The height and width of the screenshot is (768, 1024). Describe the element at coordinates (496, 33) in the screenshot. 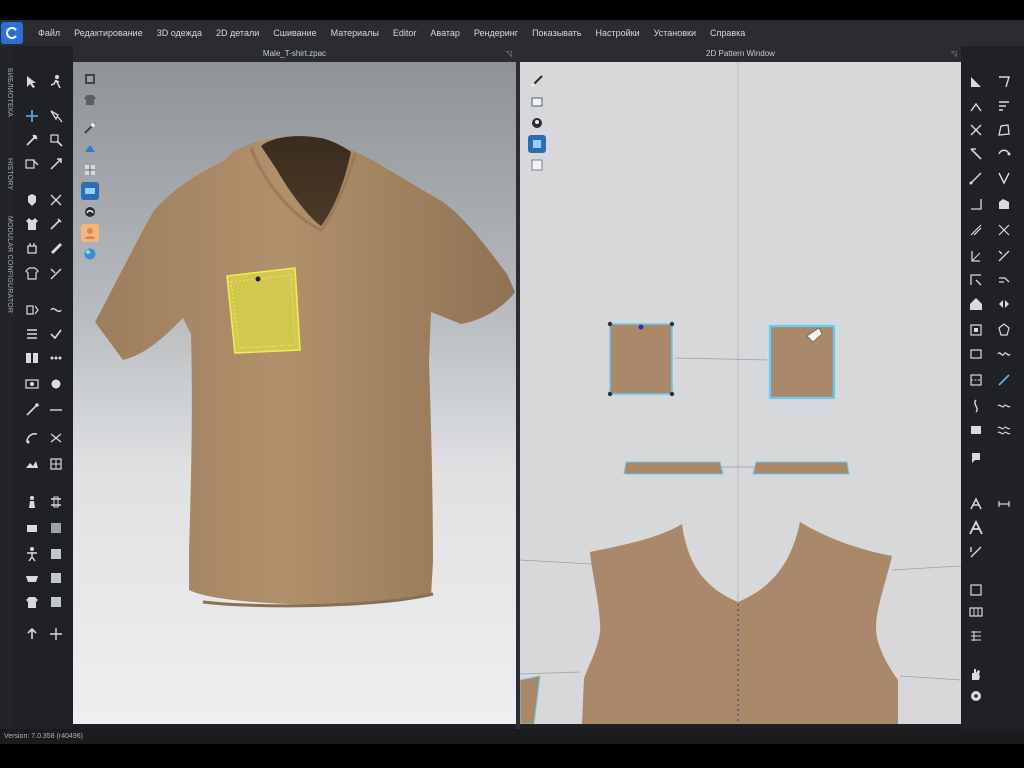

I see `menu-render: Рендеринг` at that location.